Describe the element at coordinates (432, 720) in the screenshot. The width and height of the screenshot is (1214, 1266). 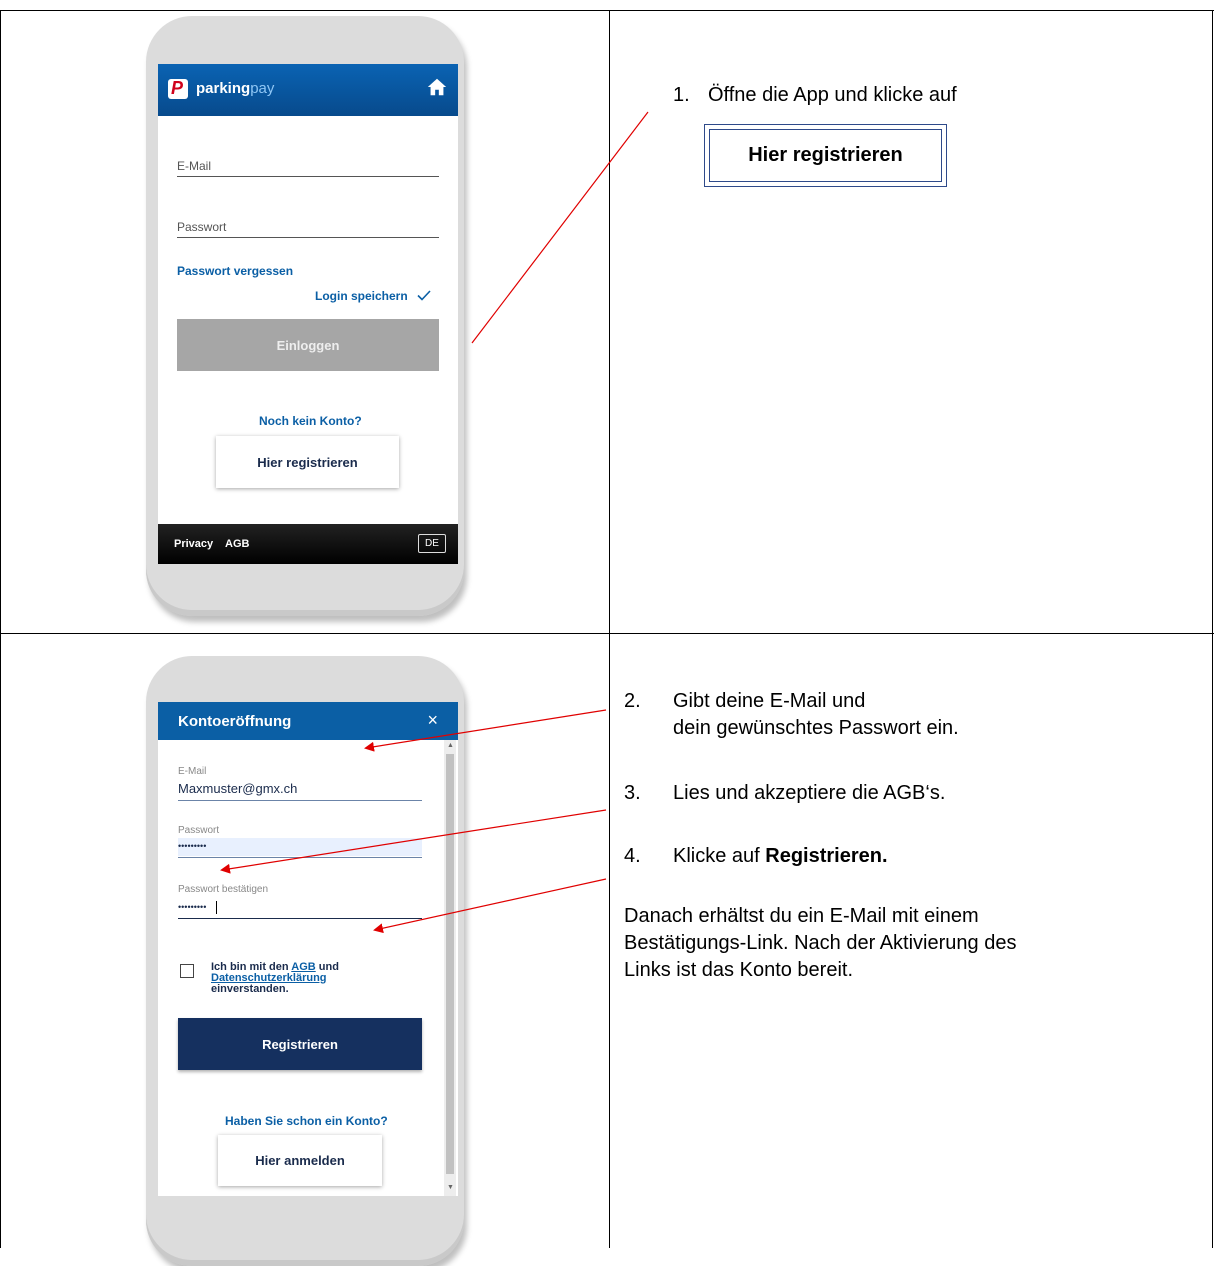
I see `close-icon: ×` at that location.